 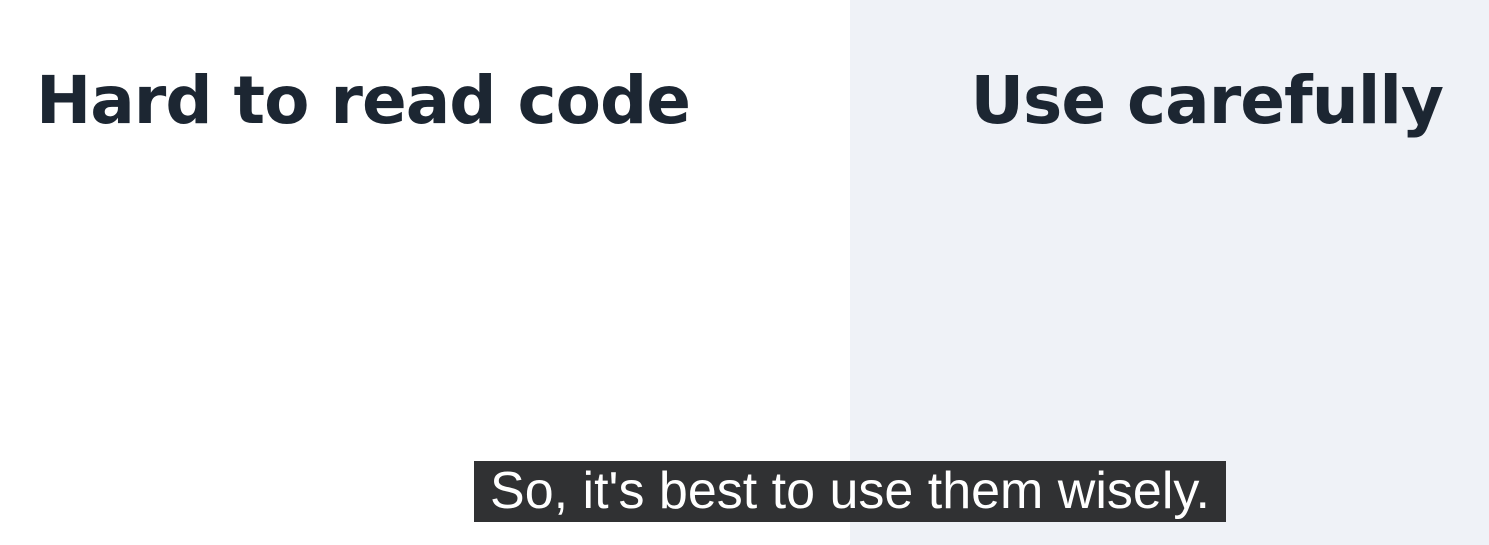 What do you see at coordinates (1207, 100) in the screenshot?
I see `right-panel-title: Use carefully` at bounding box center [1207, 100].